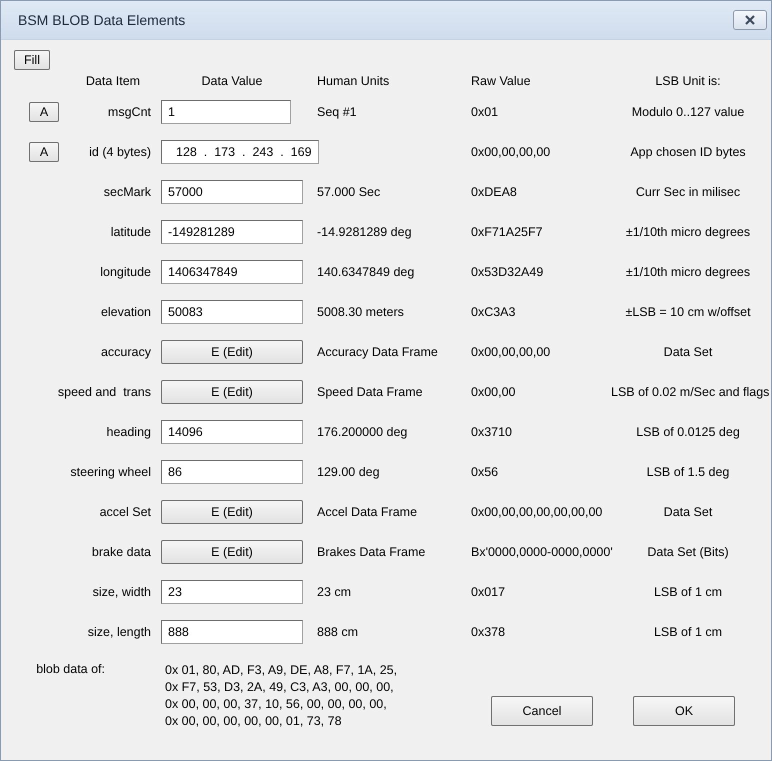 The height and width of the screenshot is (761, 772). What do you see at coordinates (126, 312) in the screenshot?
I see `item-label: elevation` at bounding box center [126, 312].